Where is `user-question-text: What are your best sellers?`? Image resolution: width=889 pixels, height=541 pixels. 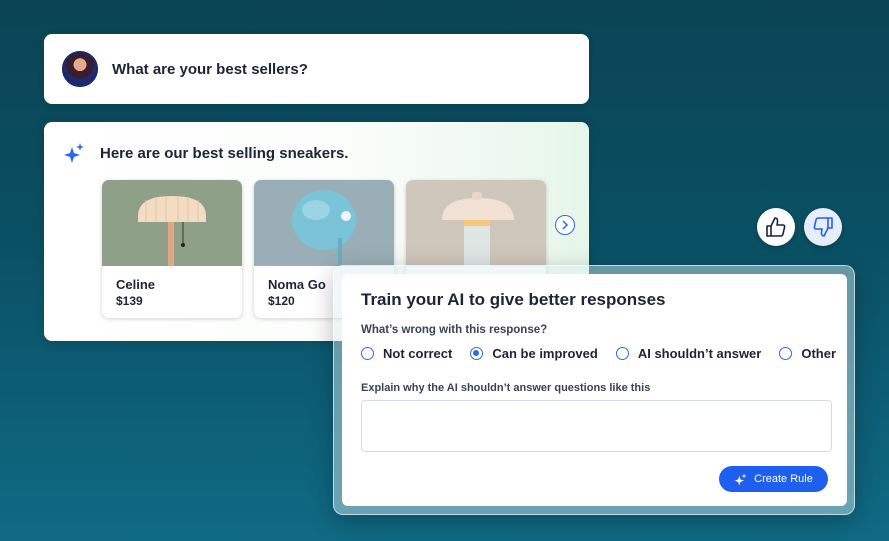
user-question-text: What are your best sellers? is located at coordinates (210, 69).